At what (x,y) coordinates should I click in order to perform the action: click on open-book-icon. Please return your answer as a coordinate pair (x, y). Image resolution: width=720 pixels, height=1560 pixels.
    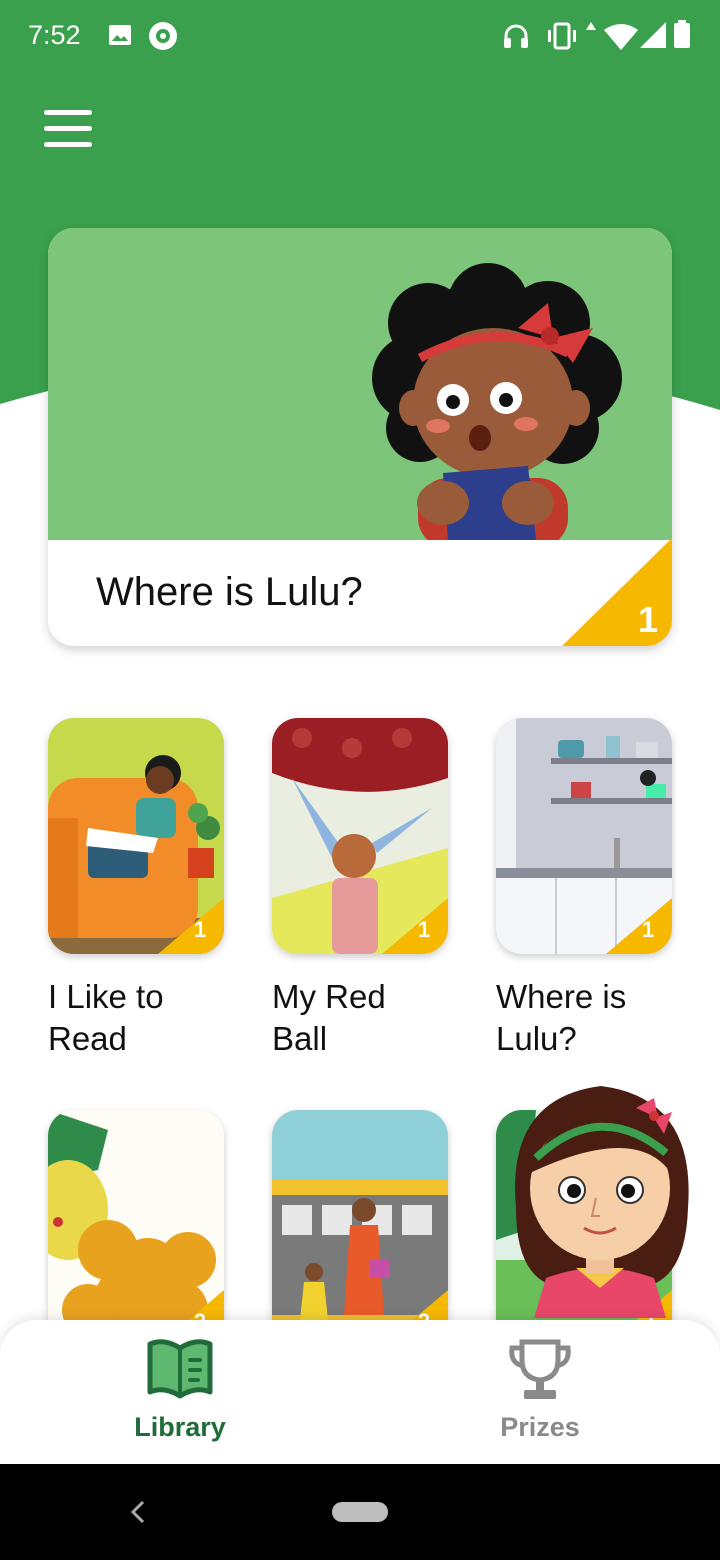
    Looking at the image, I should click on (180, 1369).